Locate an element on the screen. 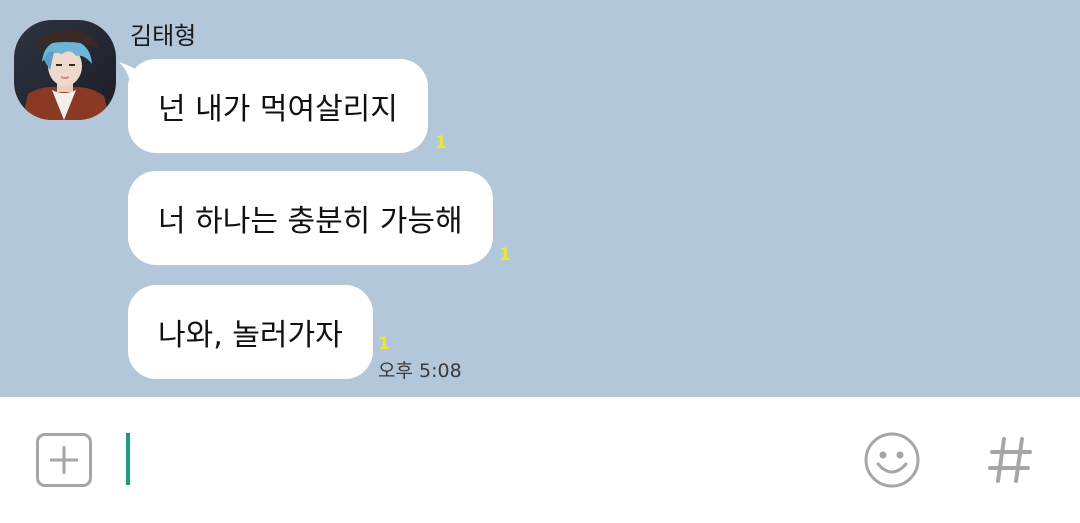 The image size is (1080, 523). message-text: 나와, 놀러가자 is located at coordinates (250, 335).